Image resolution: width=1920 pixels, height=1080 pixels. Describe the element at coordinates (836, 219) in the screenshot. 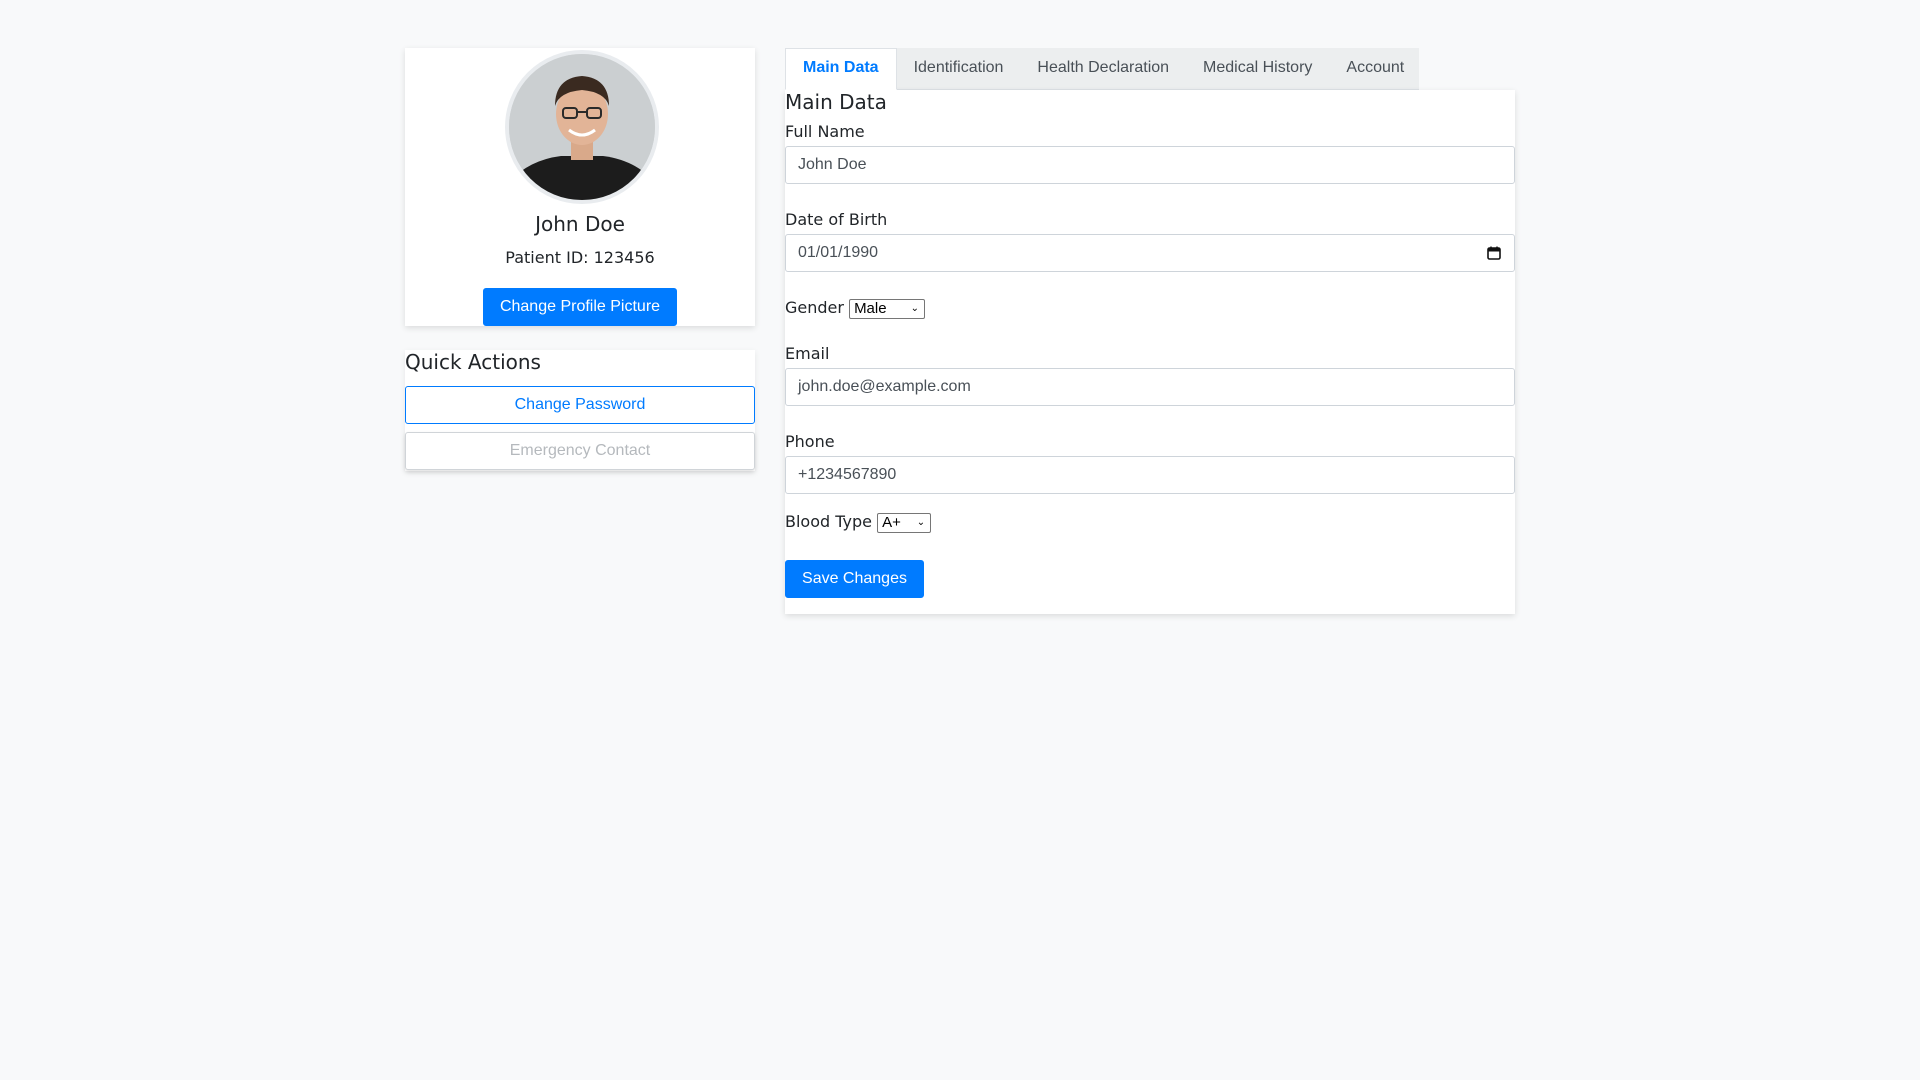

I see `dob-label: Date of Birth` at that location.